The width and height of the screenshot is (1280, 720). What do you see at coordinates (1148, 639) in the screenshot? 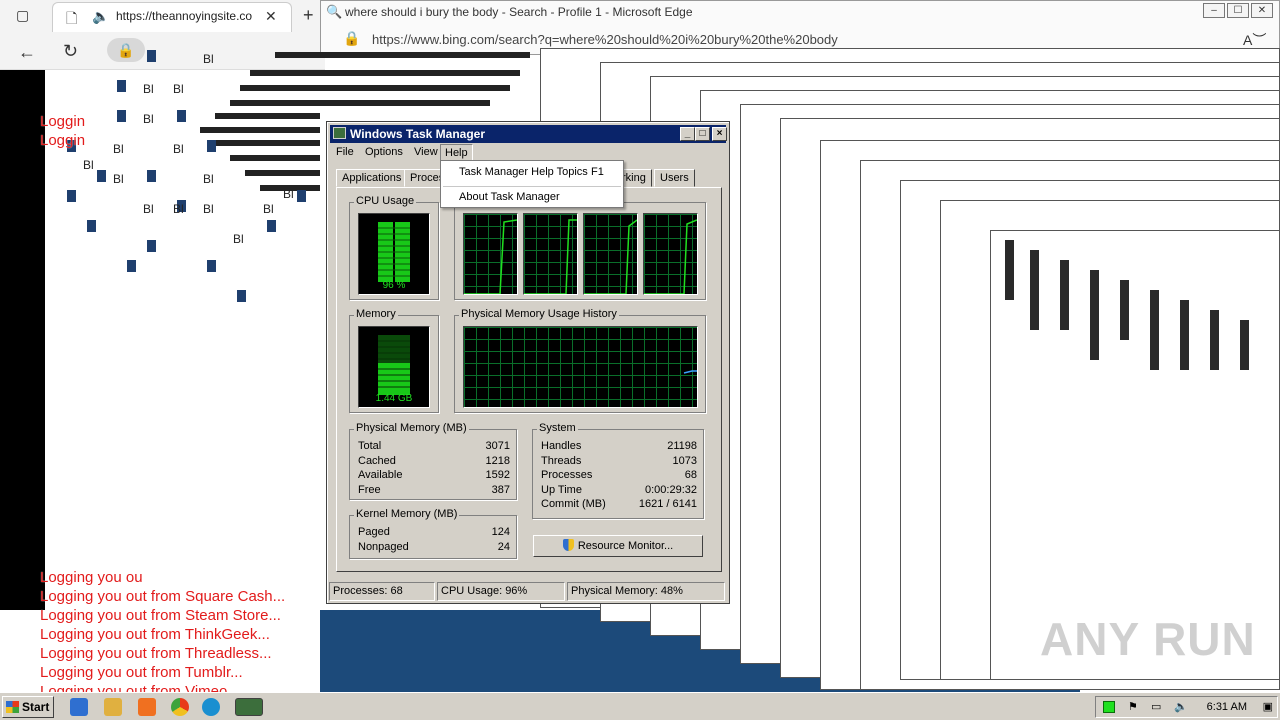
I see `watermark: ANY RUN` at bounding box center [1148, 639].